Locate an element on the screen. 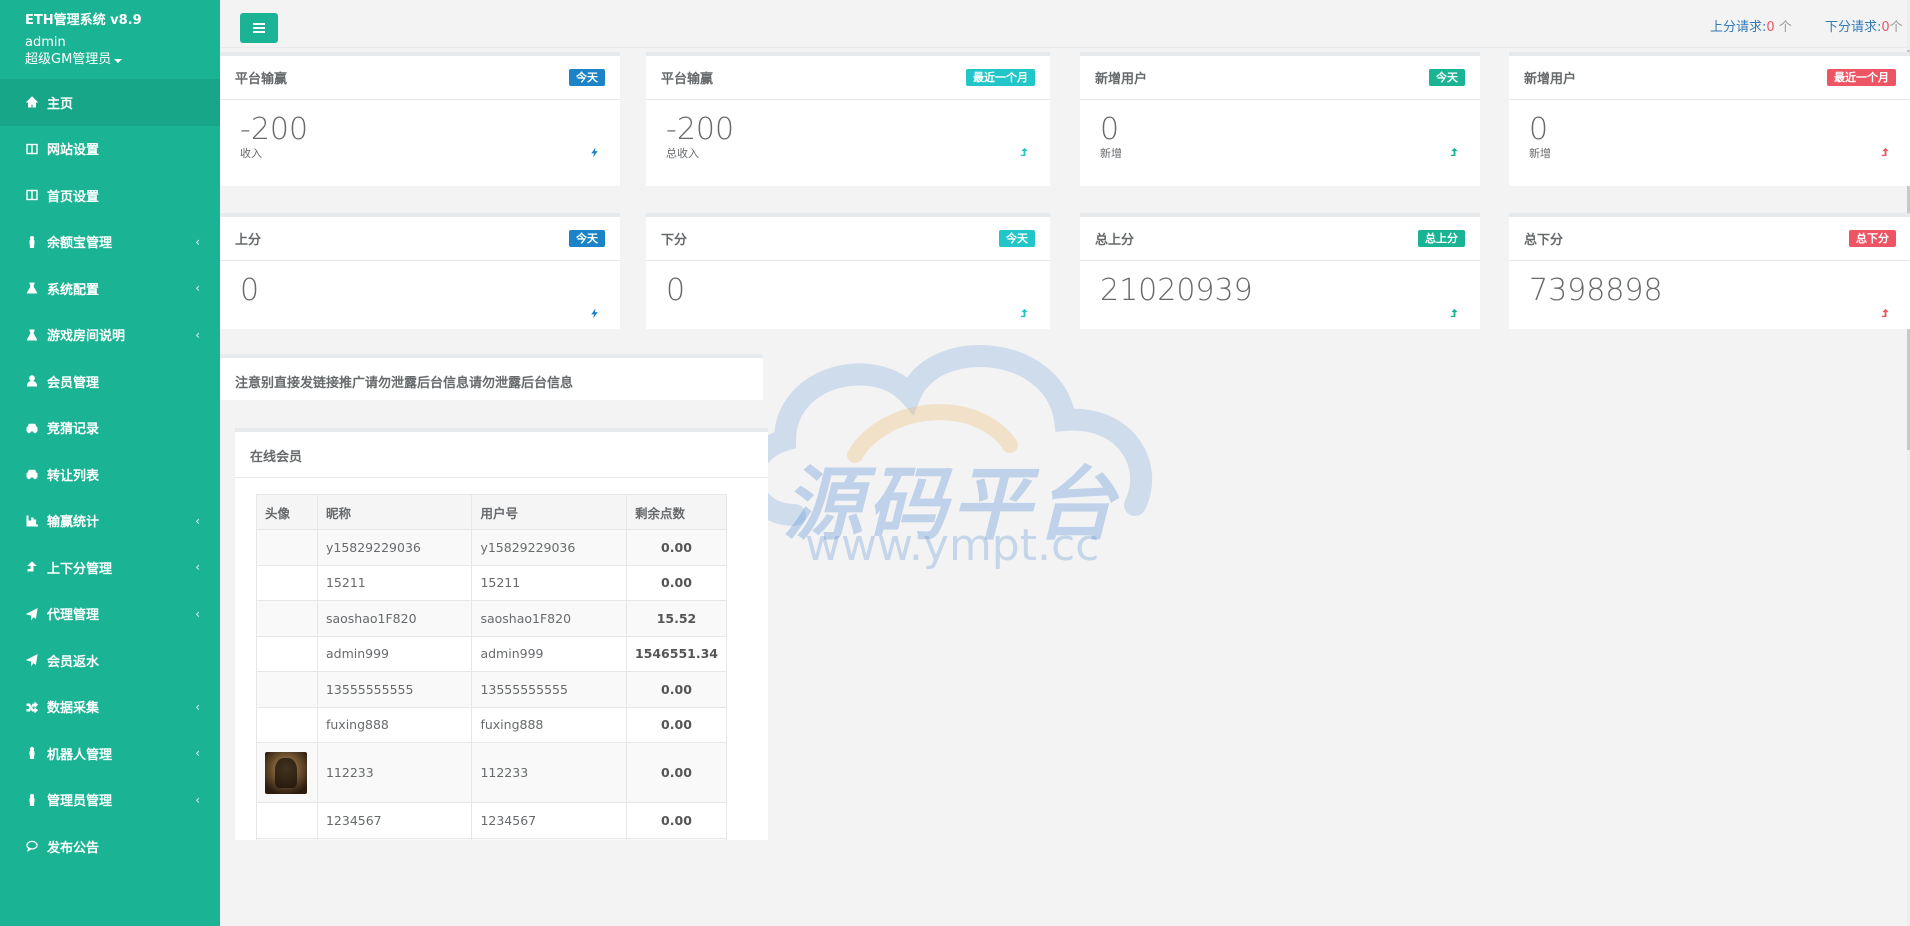 This screenshot has height=926, width=1910. user-role-dropdown: 超级GM管理员 is located at coordinates (122, 59).